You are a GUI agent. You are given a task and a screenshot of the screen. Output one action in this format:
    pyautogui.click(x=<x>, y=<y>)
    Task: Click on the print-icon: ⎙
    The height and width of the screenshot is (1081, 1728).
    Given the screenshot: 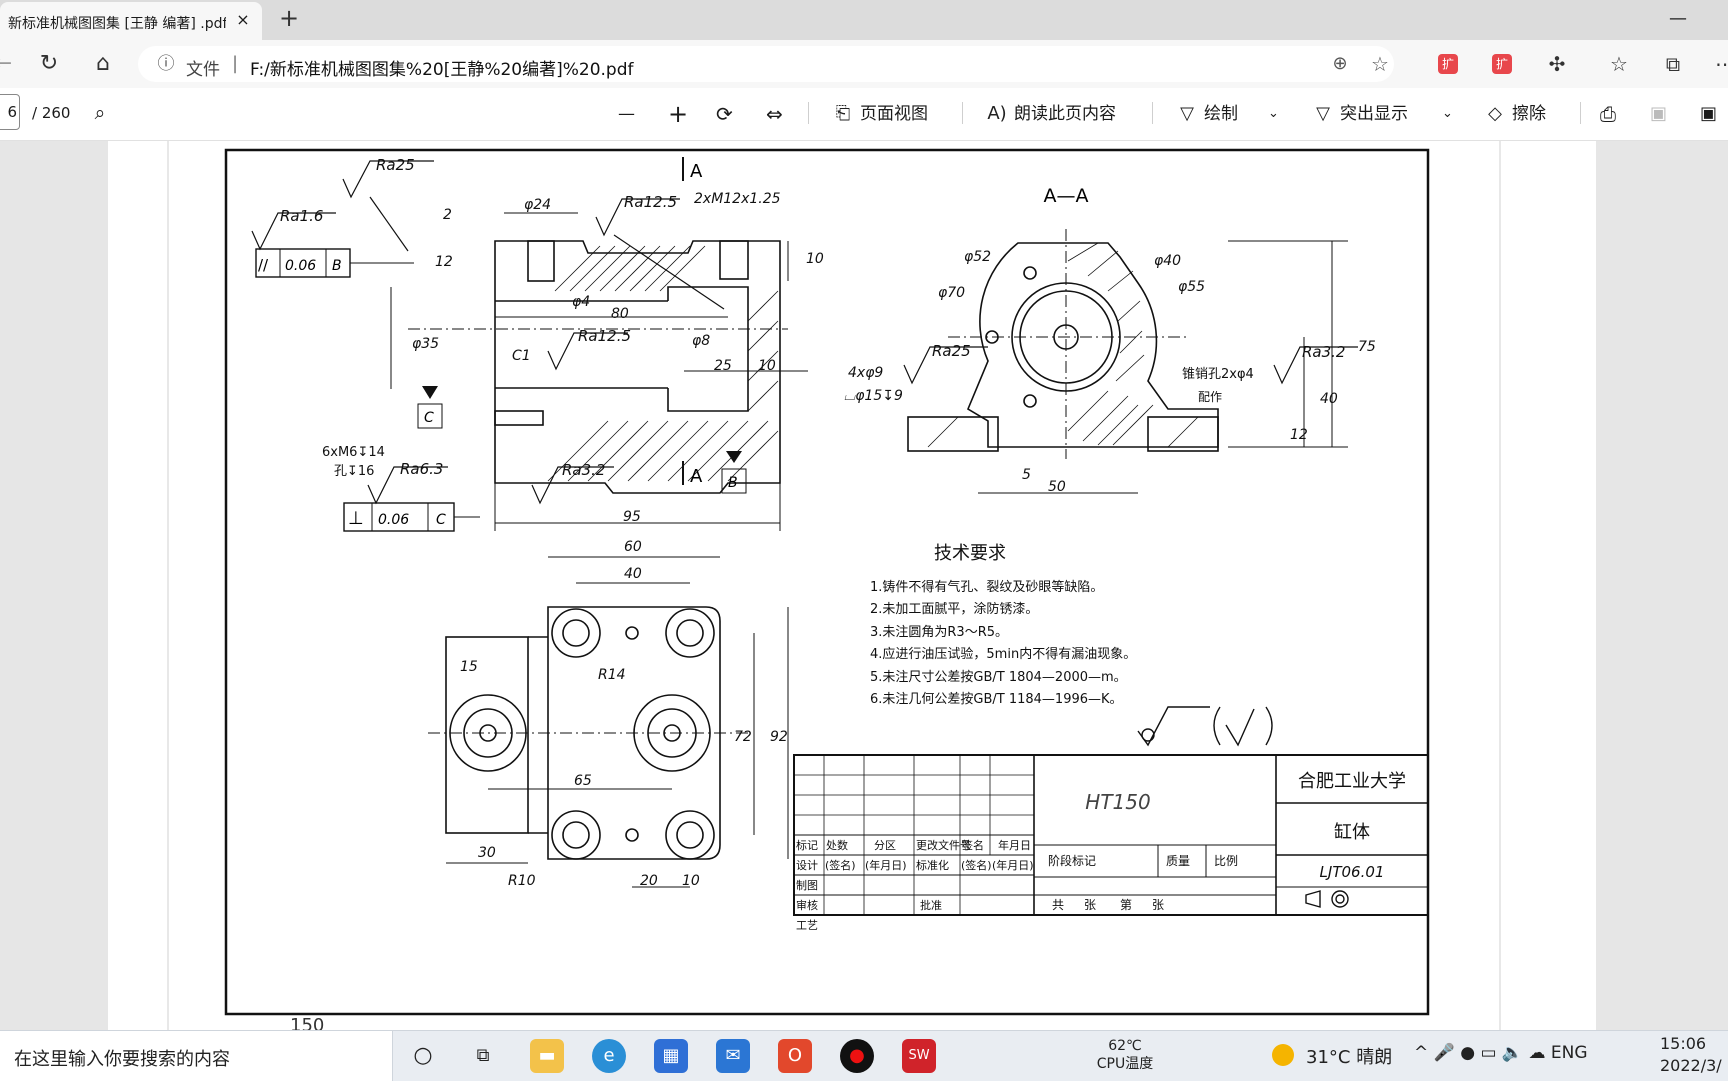 What is the action you would take?
    pyautogui.click(x=1608, y=114)
    